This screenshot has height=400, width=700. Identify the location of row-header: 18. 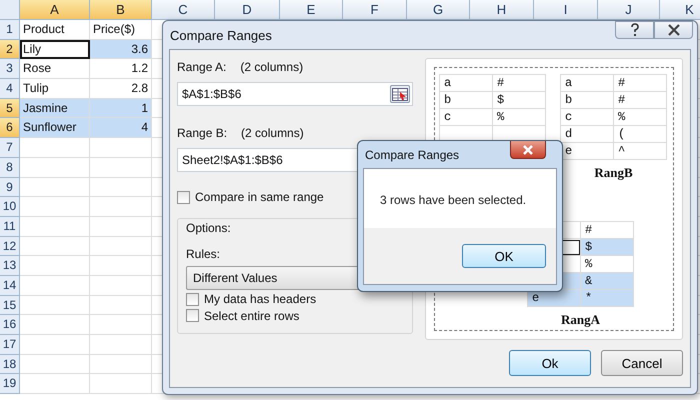
(10, 364).